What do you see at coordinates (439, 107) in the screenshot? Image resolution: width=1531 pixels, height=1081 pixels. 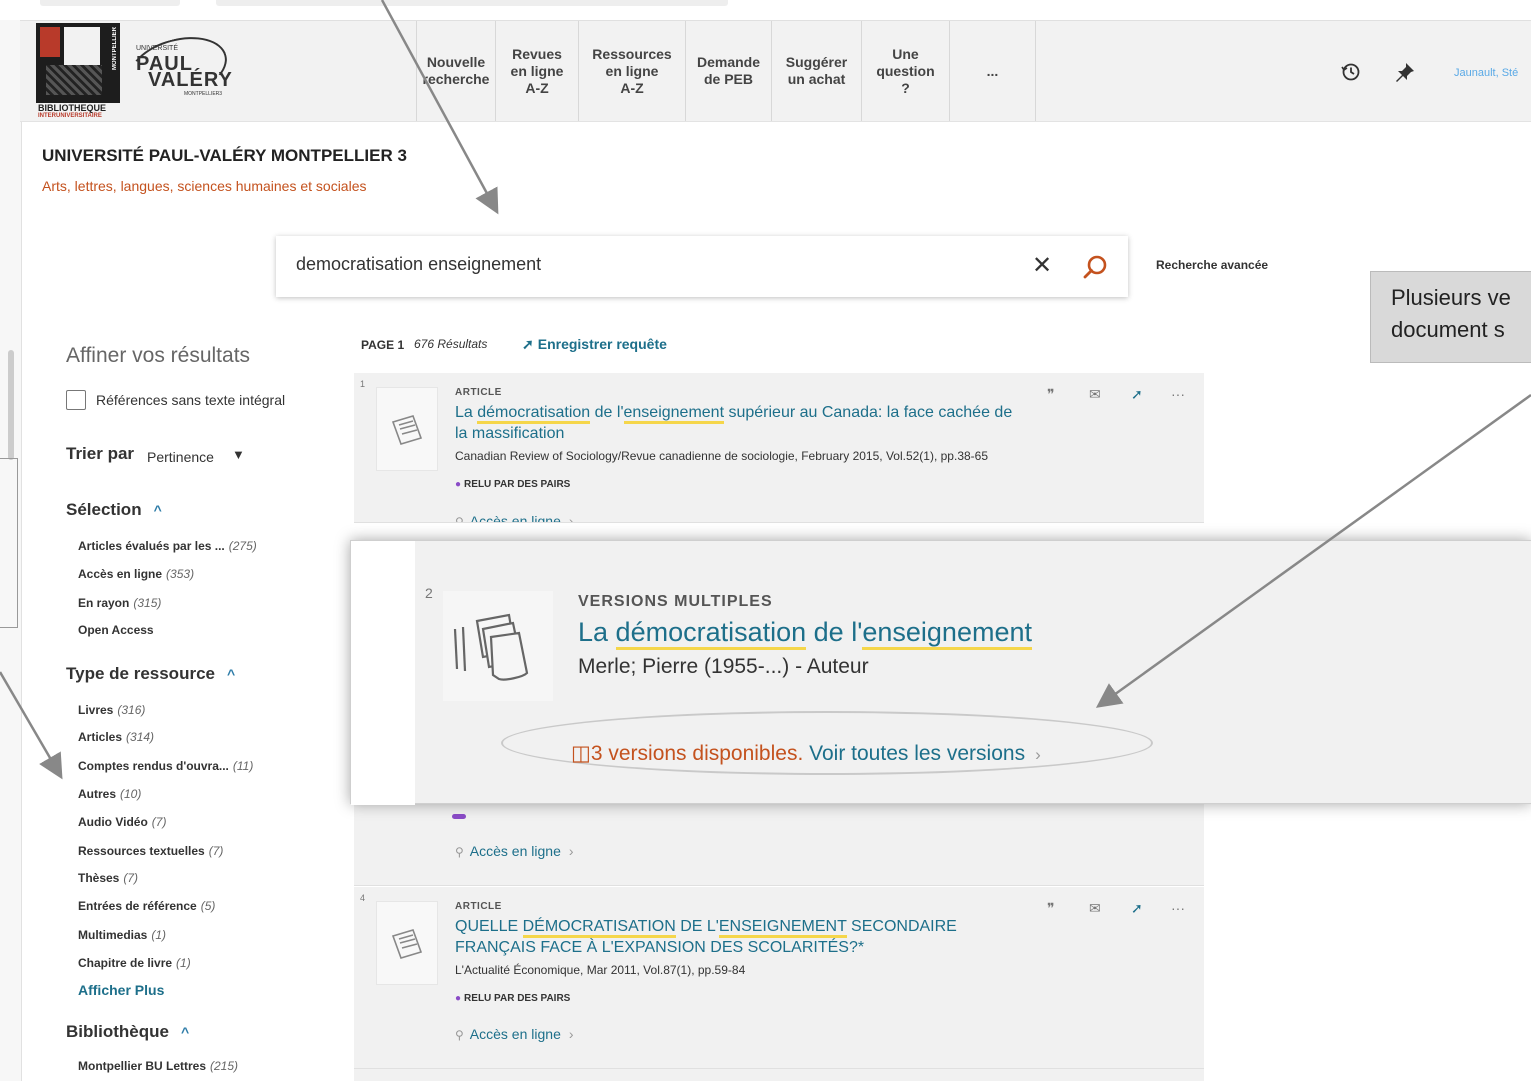 I see `arrow-to-search` at bounding box center [439, 107].